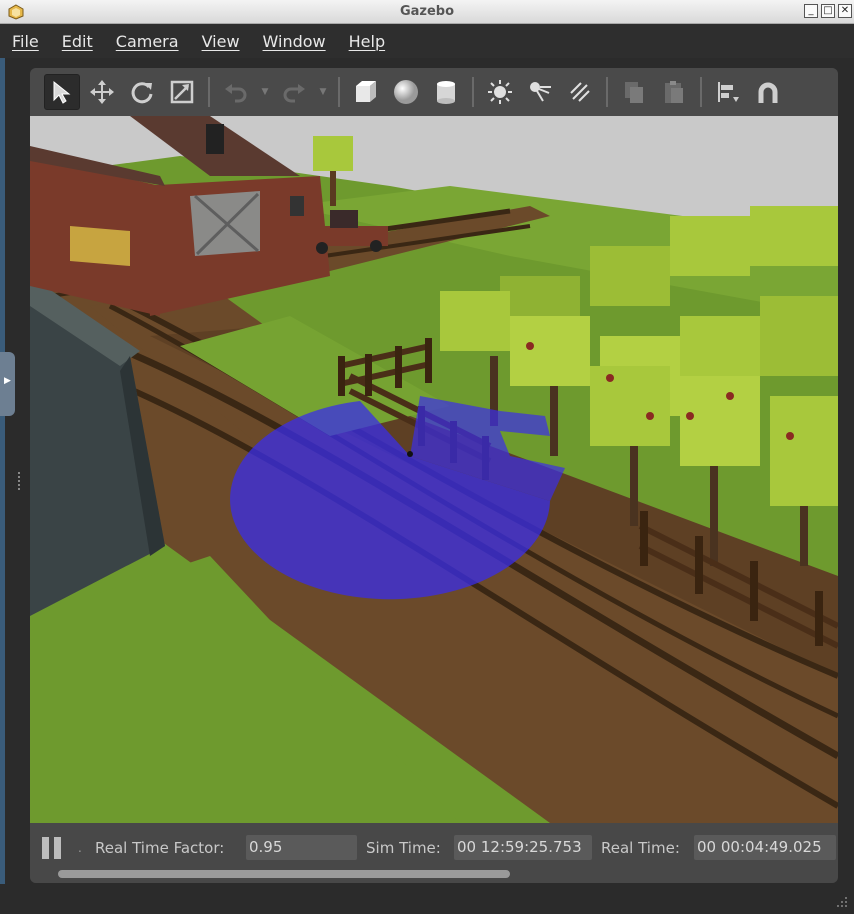 Image resolution: width=854 pixels, height=914 pixels. I want to click on splitter-grip, so click(20, 481).